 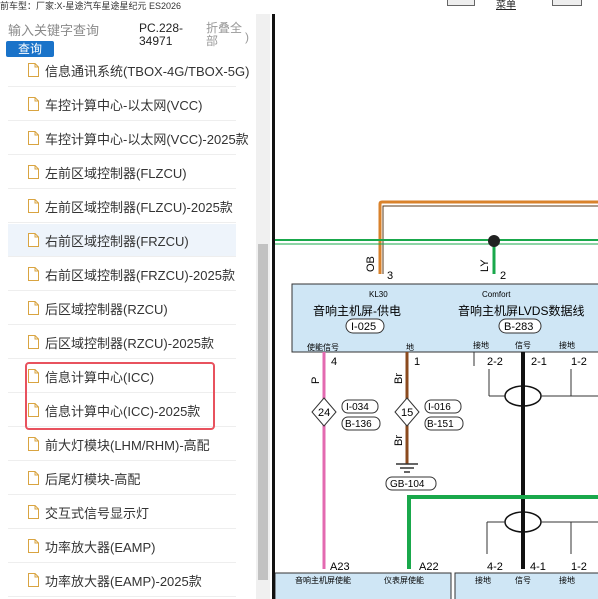 I want to click on list-item: 功率放大器(EAMP), so click(x=122, y=546).